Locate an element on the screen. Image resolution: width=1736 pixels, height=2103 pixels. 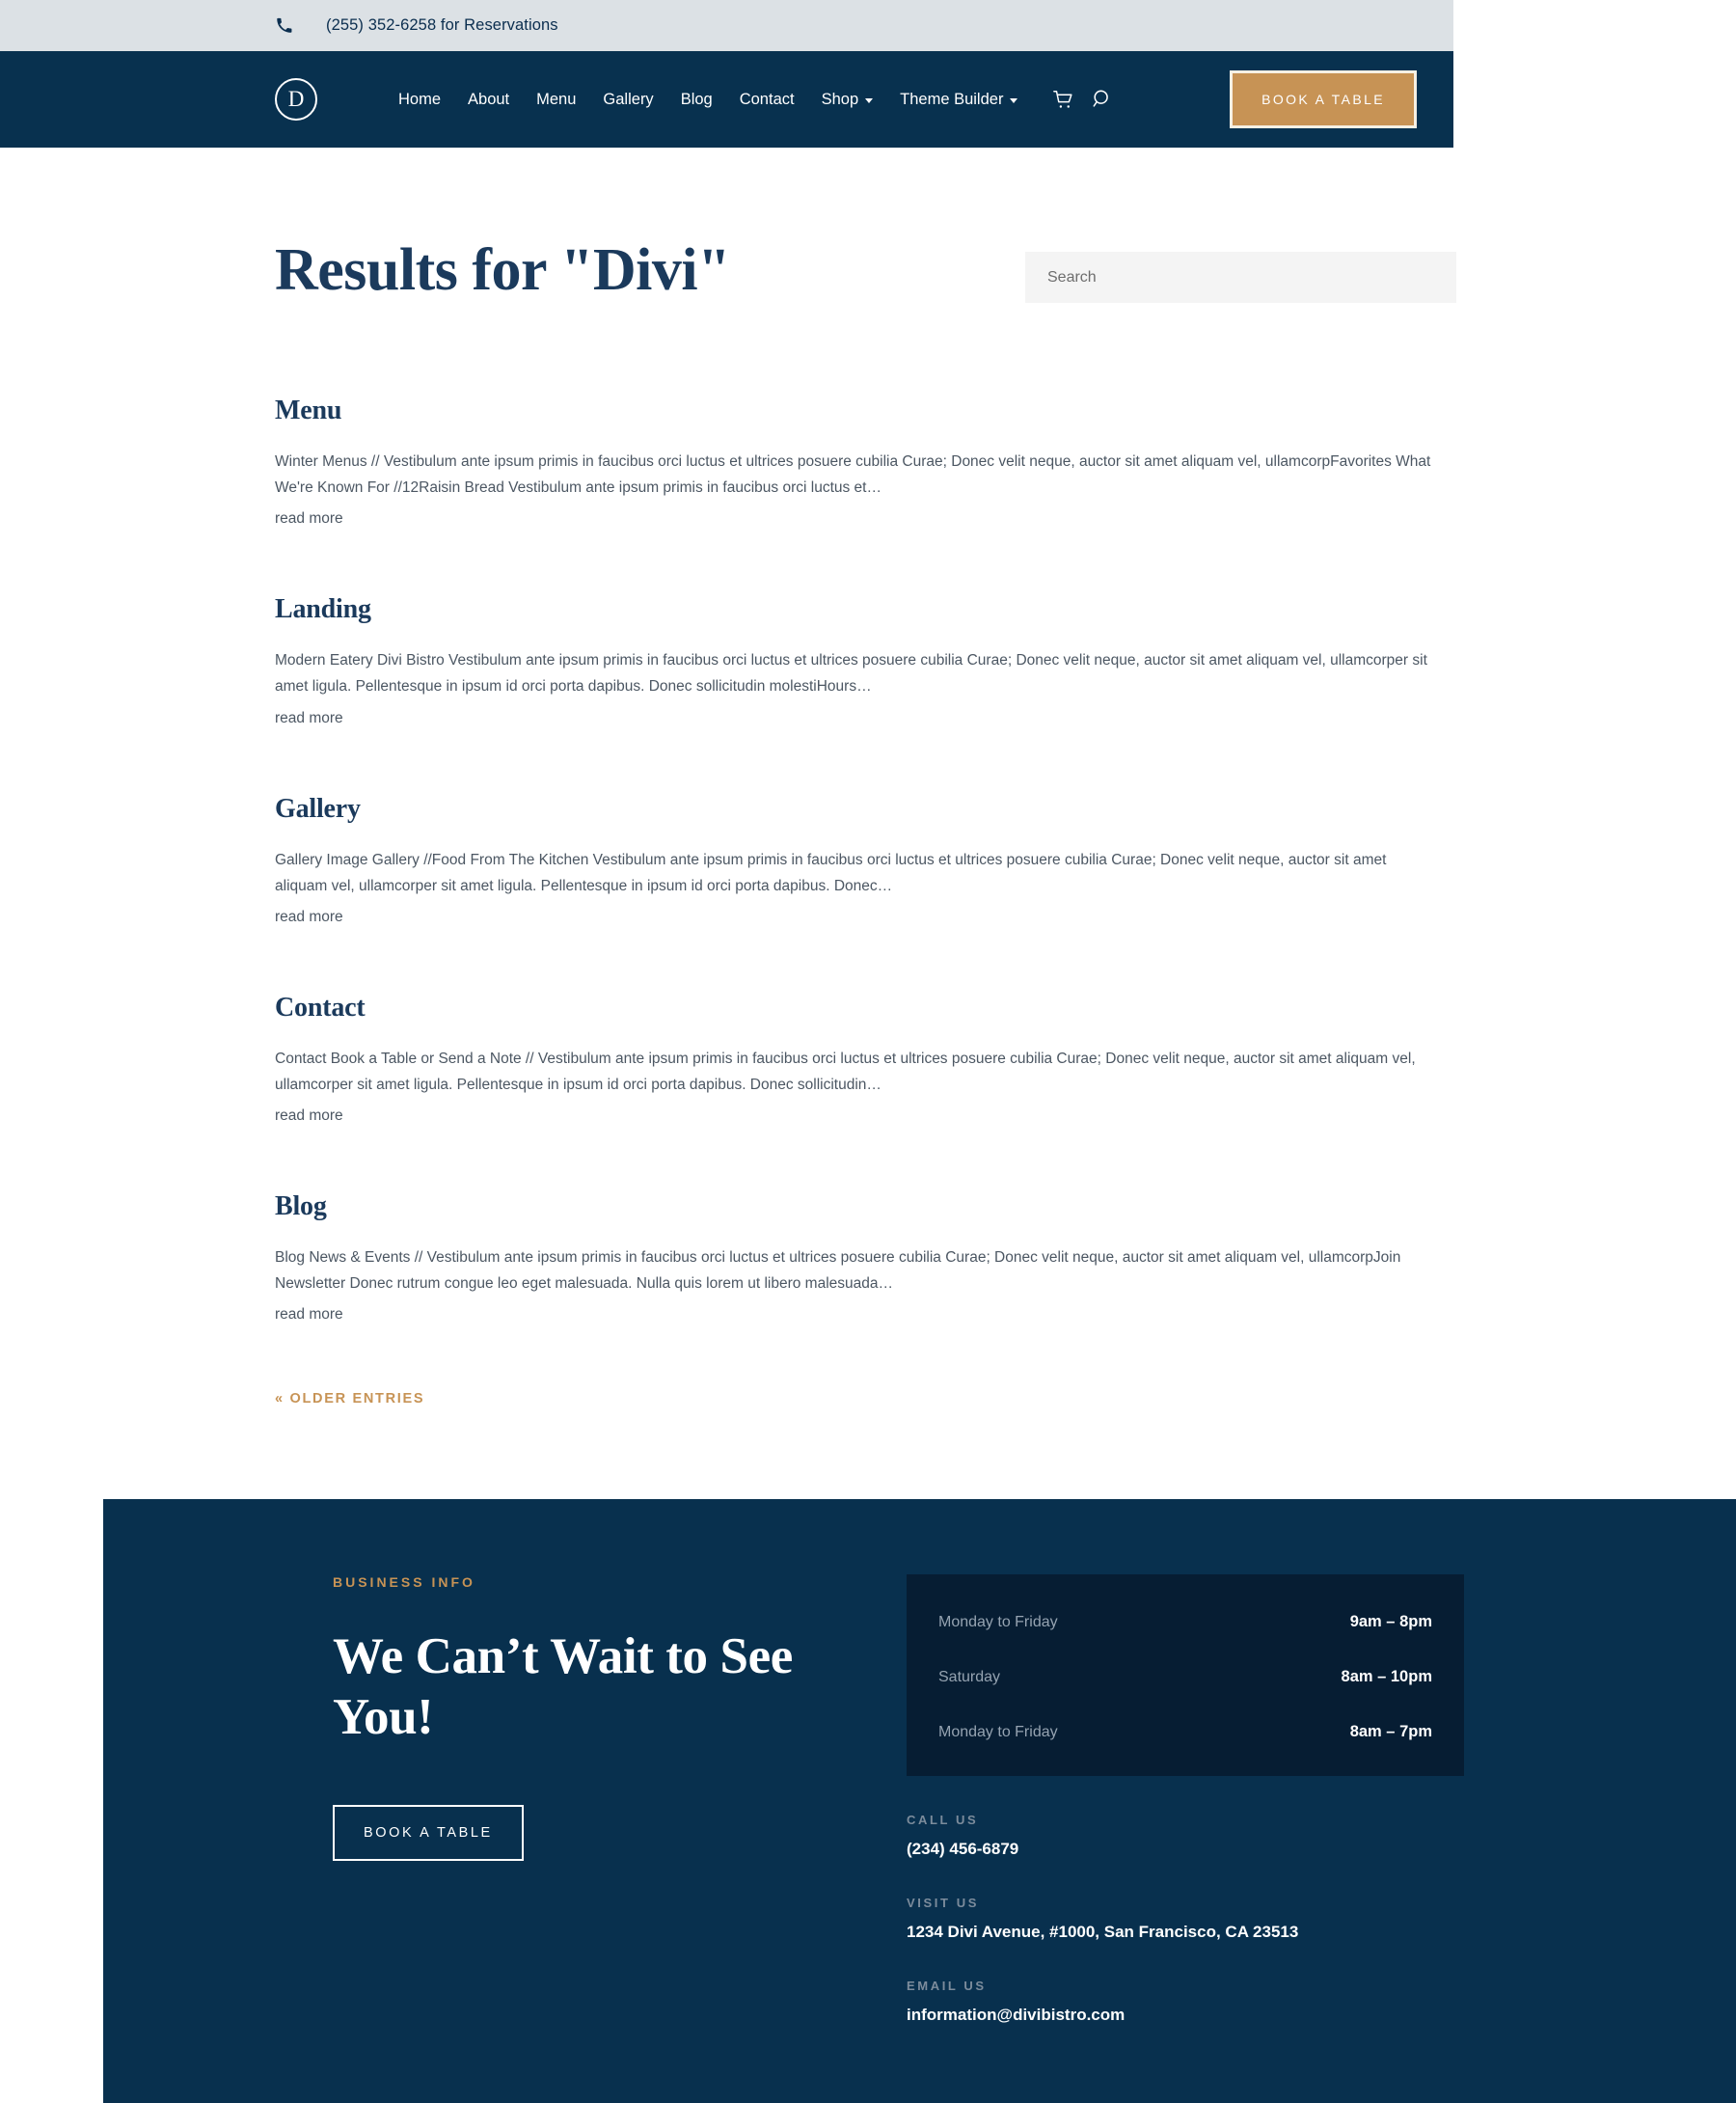
result-title: Blog is located at coordinates (1005, 1206).